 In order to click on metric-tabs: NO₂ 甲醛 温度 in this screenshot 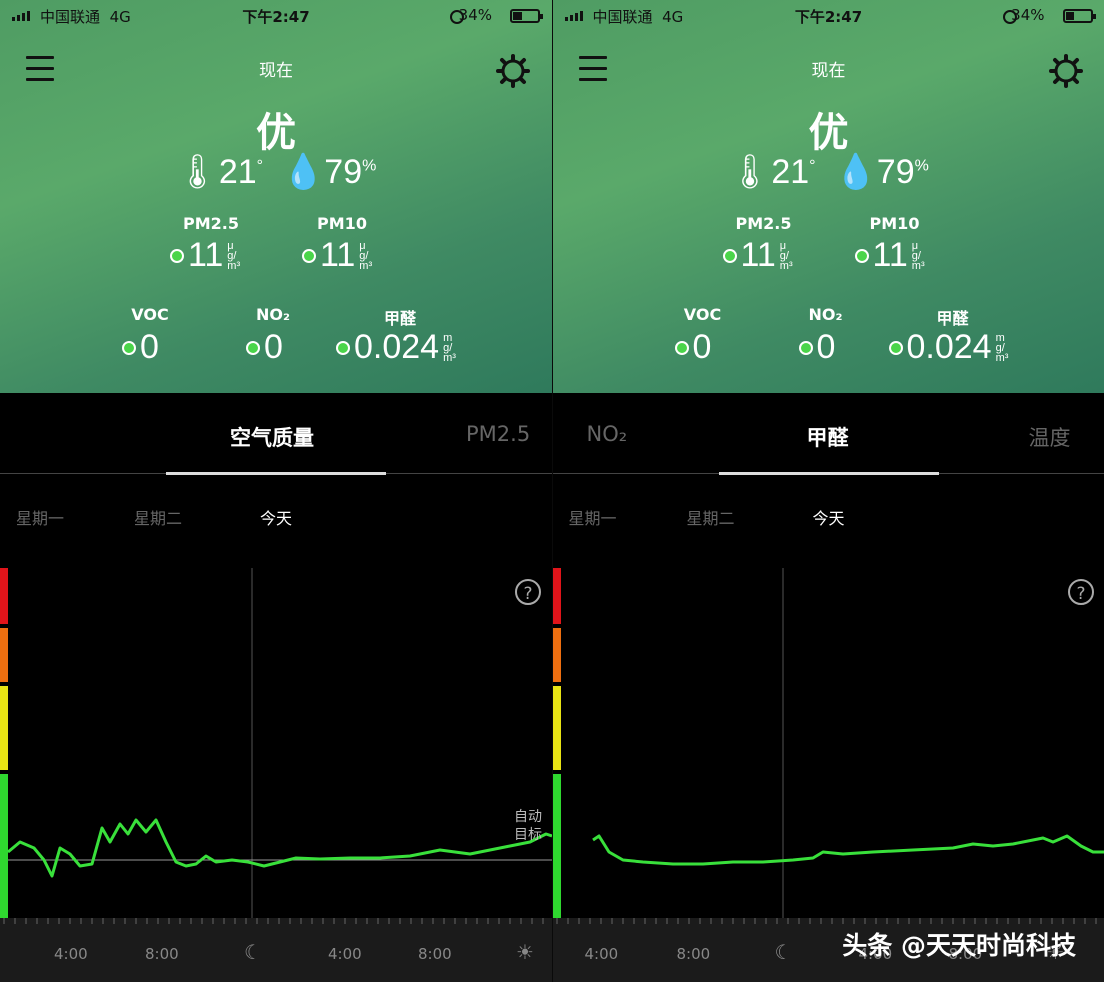, I will do `click(828, 440)`.